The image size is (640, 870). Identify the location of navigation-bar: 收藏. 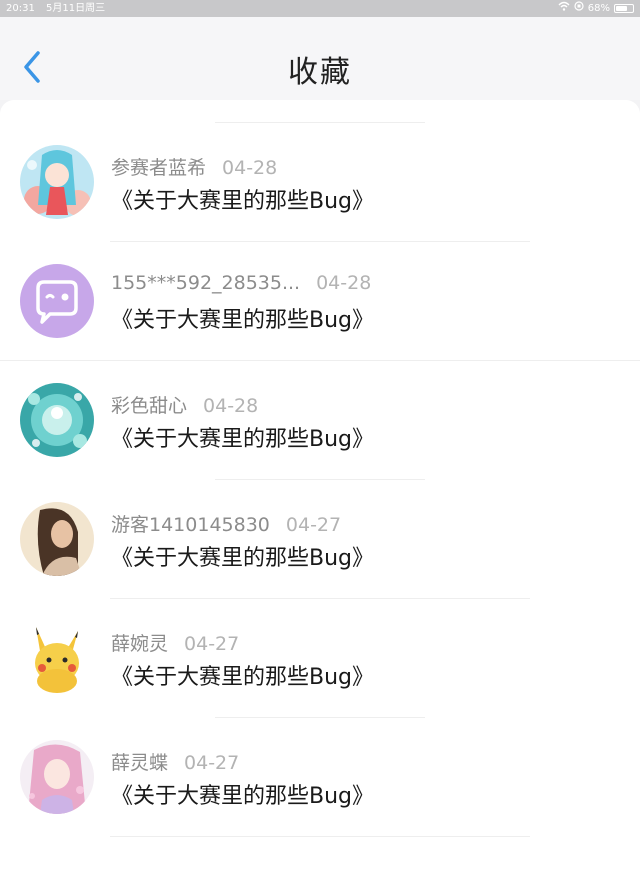
(320, 58).